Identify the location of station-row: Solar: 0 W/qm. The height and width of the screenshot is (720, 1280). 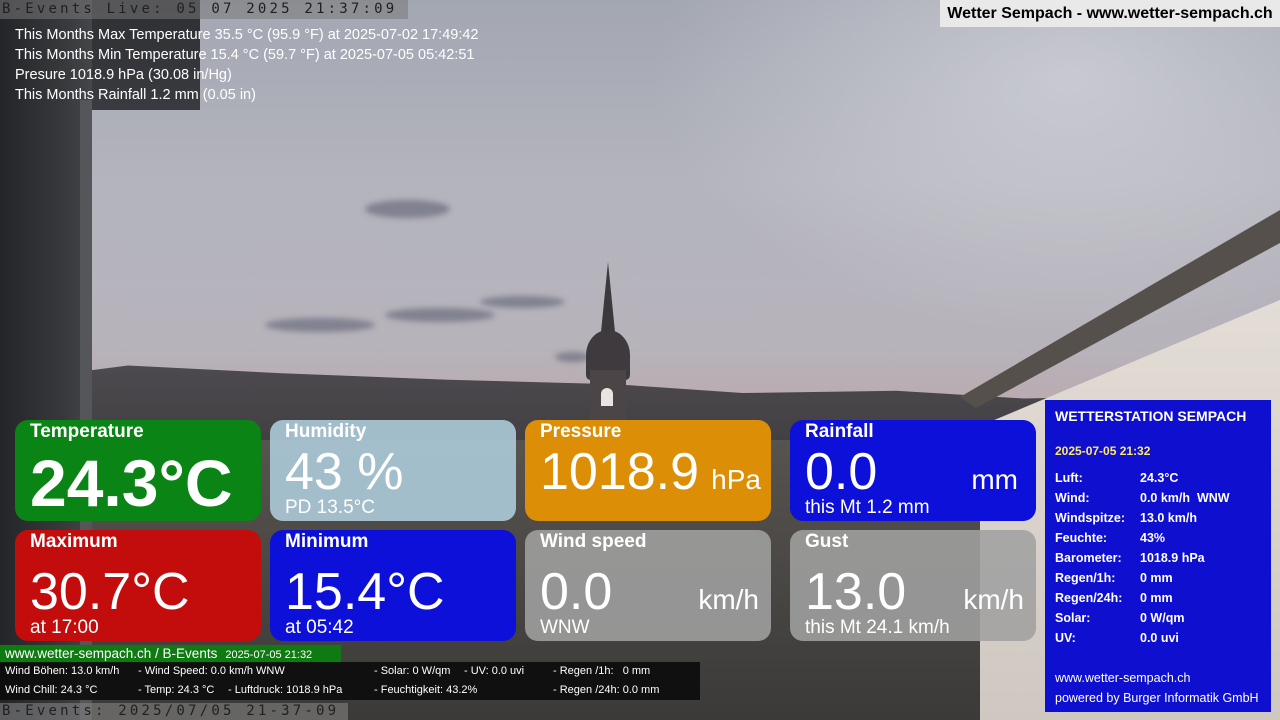
(1142, 618).